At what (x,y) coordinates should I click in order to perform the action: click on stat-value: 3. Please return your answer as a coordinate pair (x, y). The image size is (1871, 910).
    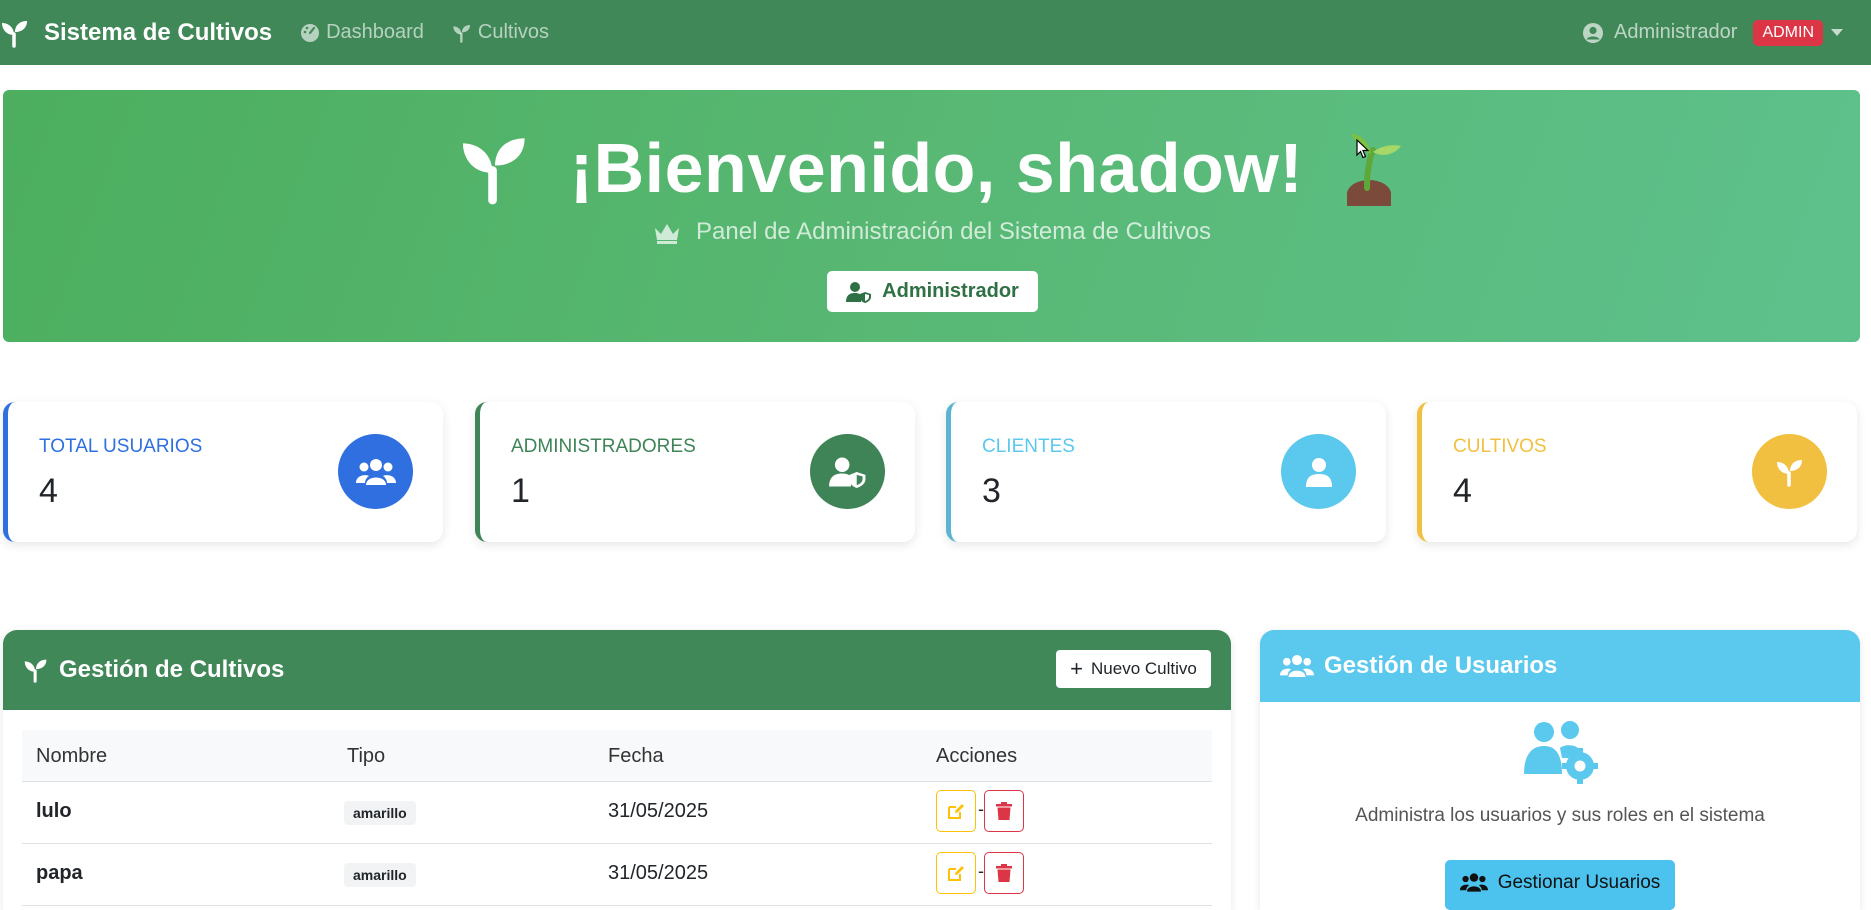
    Looking at the image, I should click on (991, 491).